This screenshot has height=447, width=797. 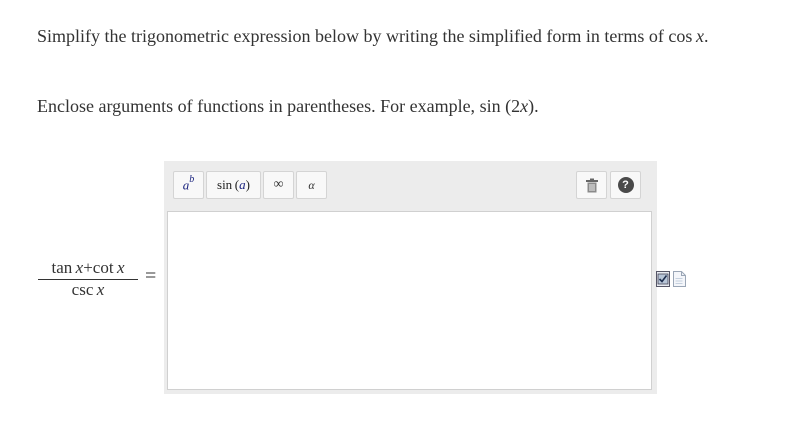 What do you see at coordinates (103, 267) in the screenshot?
I see `fn-cot: cot` at bounding box center [103, 267].